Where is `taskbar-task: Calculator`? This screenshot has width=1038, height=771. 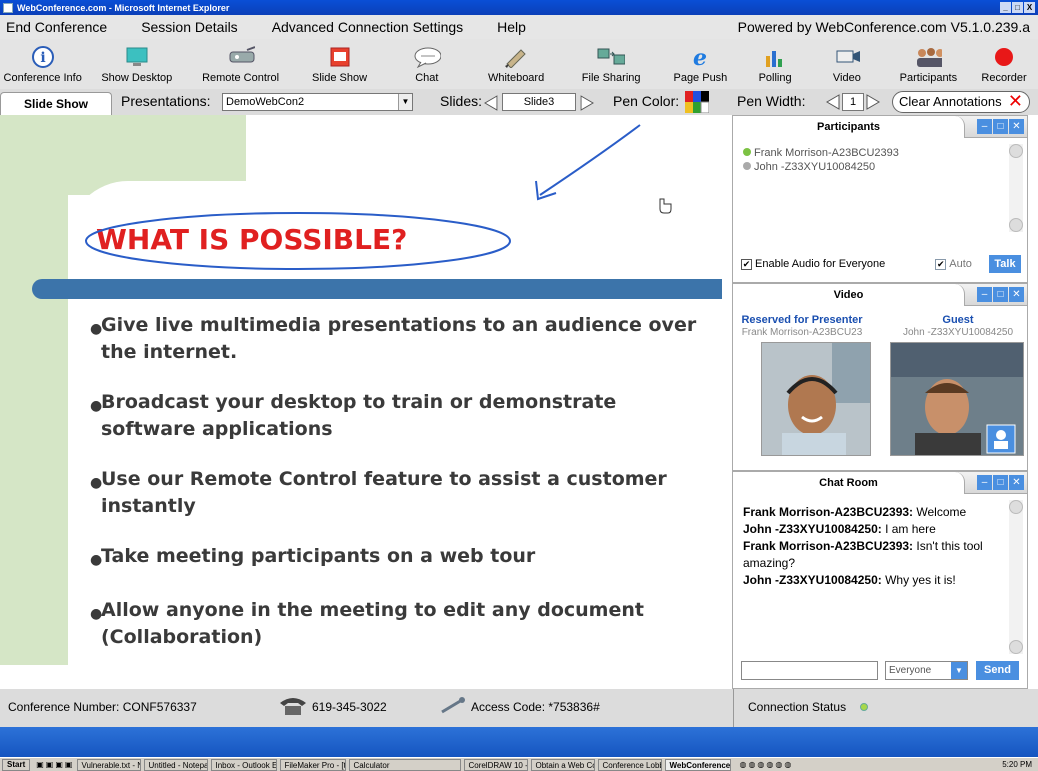
taskbar-task: Calculator is located at coordinates (405, 764).